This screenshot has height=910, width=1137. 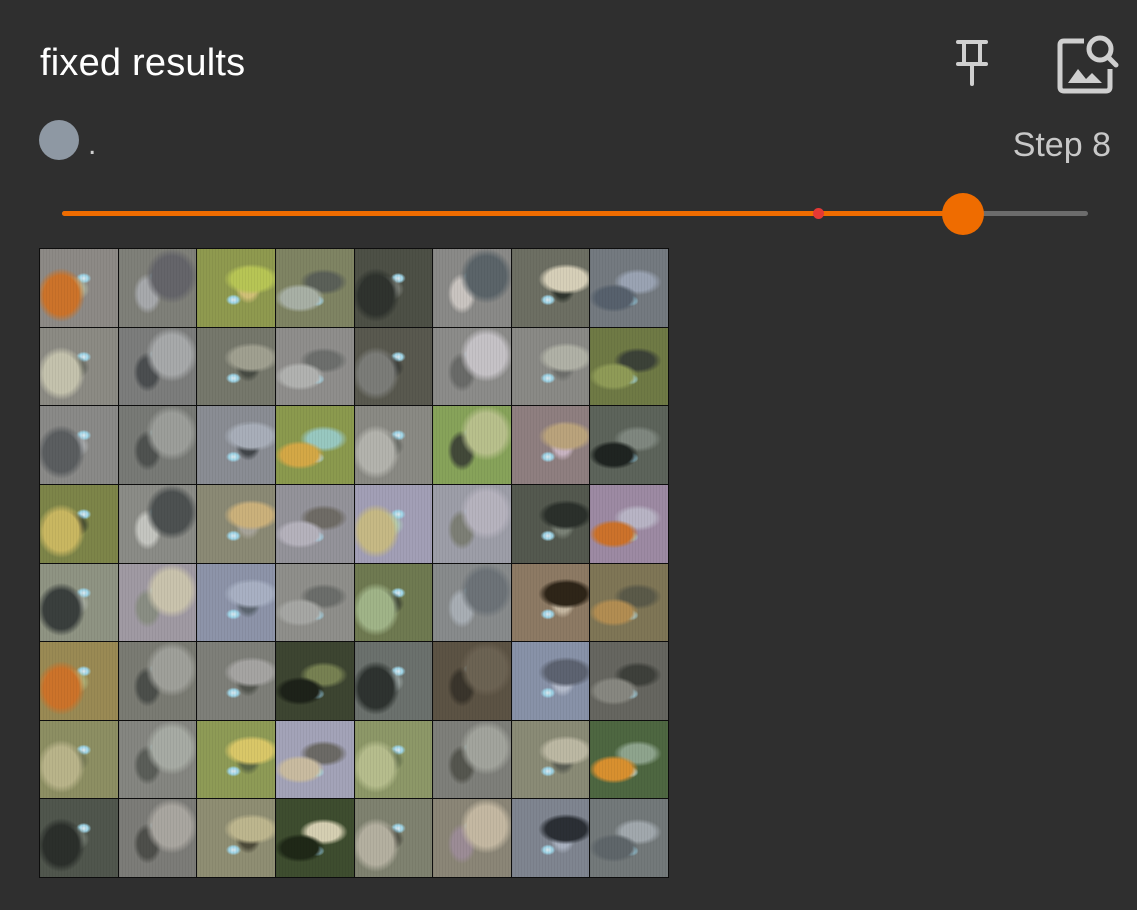 I want to click on step-slider, so click(x=575, y=214).